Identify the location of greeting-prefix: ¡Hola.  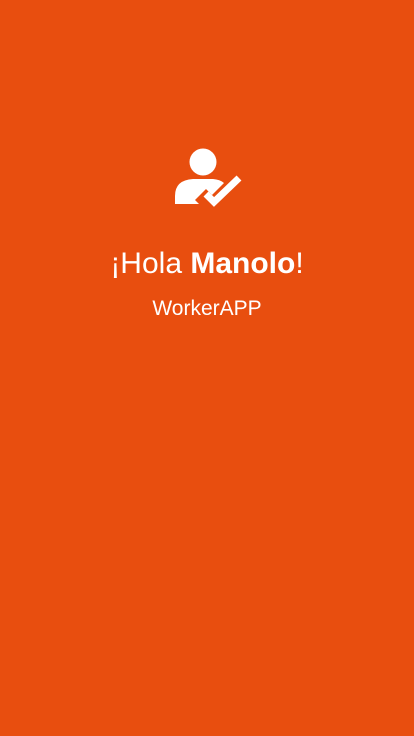
(150, 263).